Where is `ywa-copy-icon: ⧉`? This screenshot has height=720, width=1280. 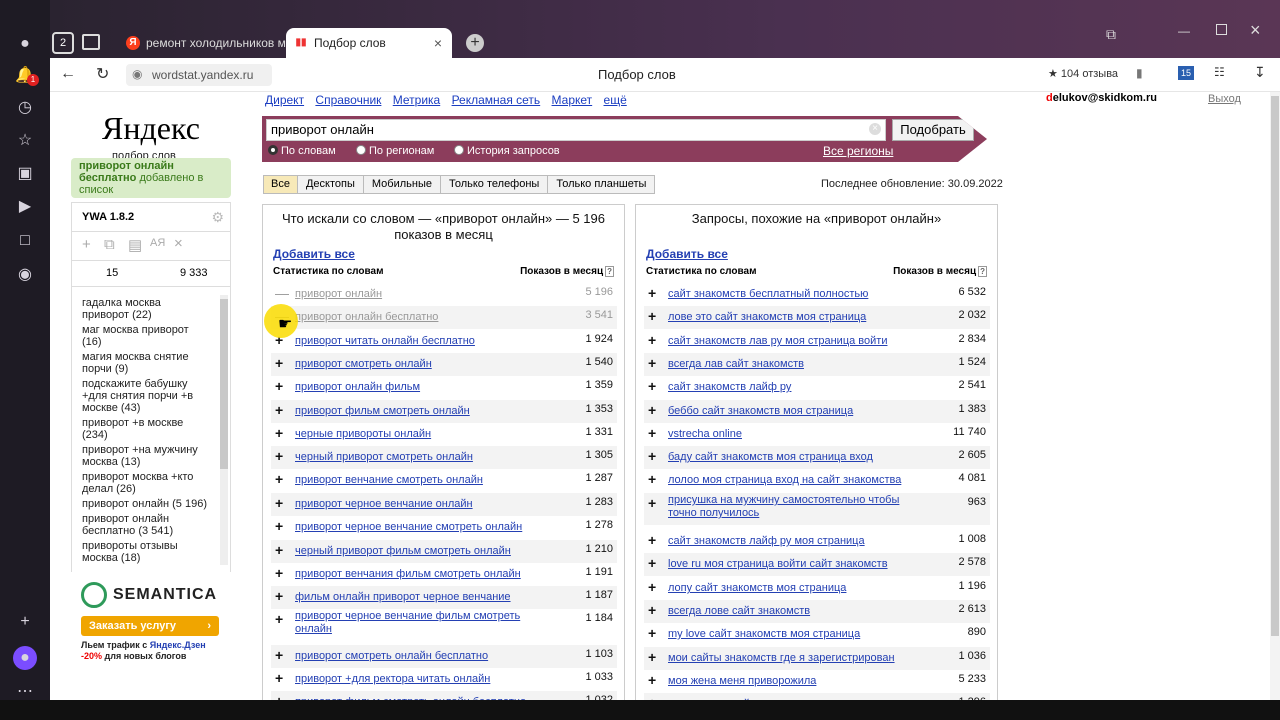 ywa-copy-icon: ⧉ is located at coordinates (109, 244).